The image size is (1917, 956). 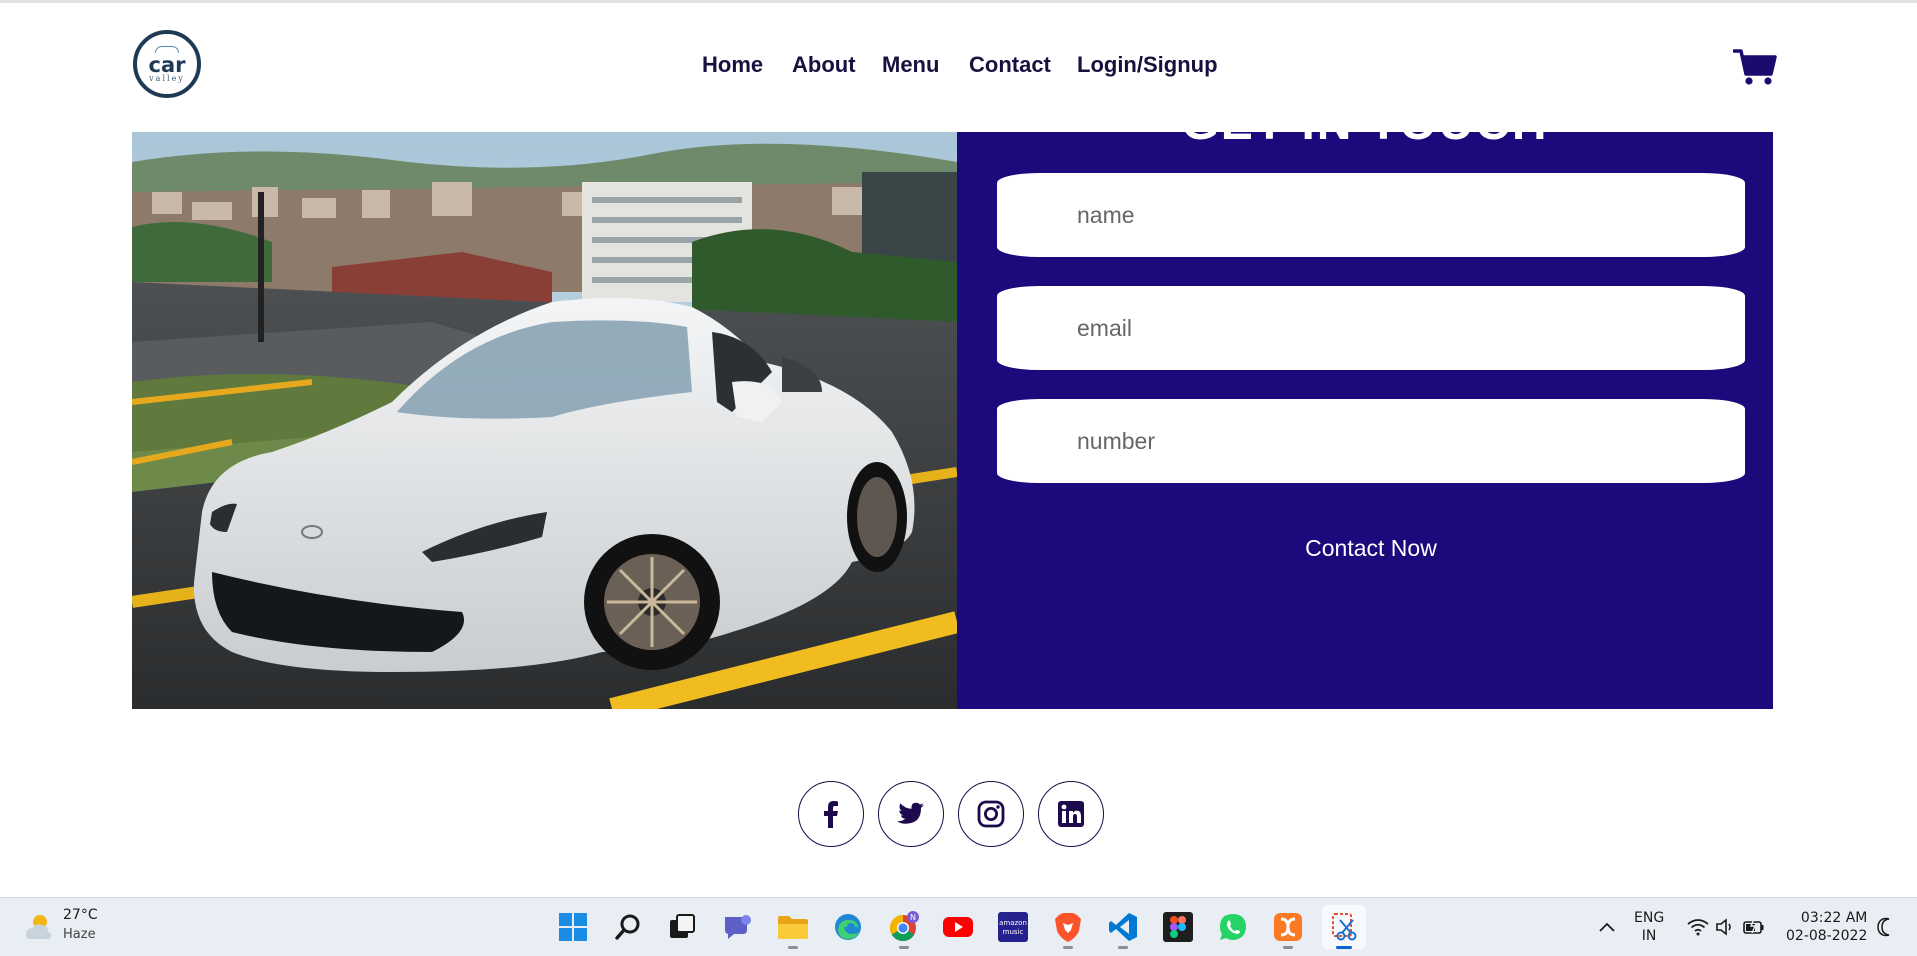 I want to click on folder-icon, so click(x=793, y=927).